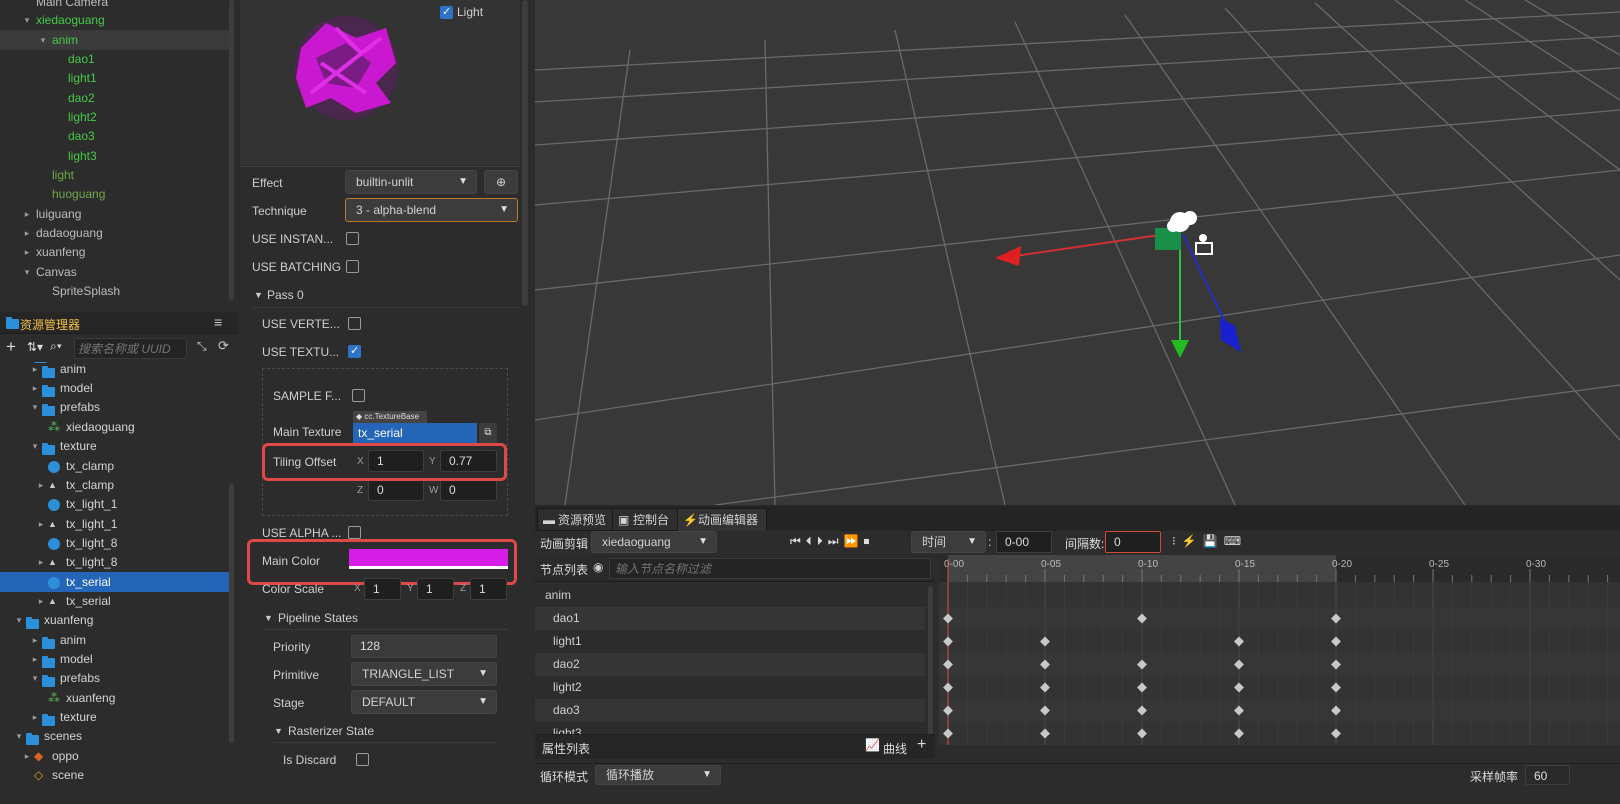 Image resolution: width=1620 pixels, height=804 pixels. I want to click on eye-icon: ◉, so click(598, 567).